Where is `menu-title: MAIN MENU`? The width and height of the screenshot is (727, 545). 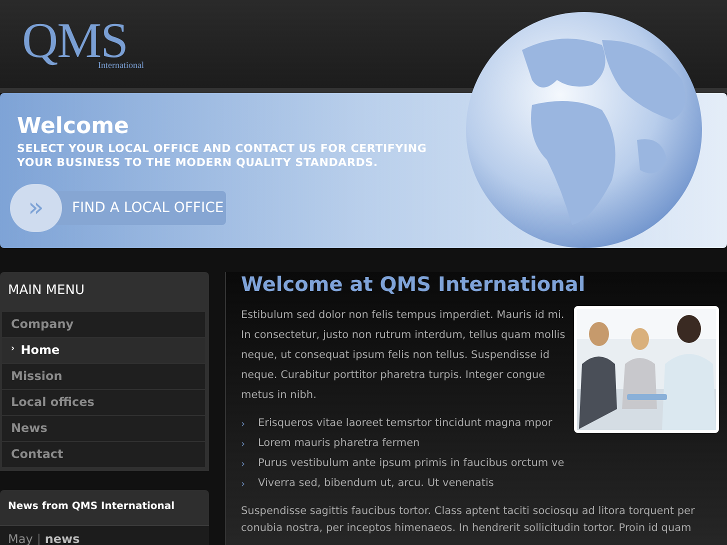
menu-title: MAIN MENU is located at coordinates (46, 291).